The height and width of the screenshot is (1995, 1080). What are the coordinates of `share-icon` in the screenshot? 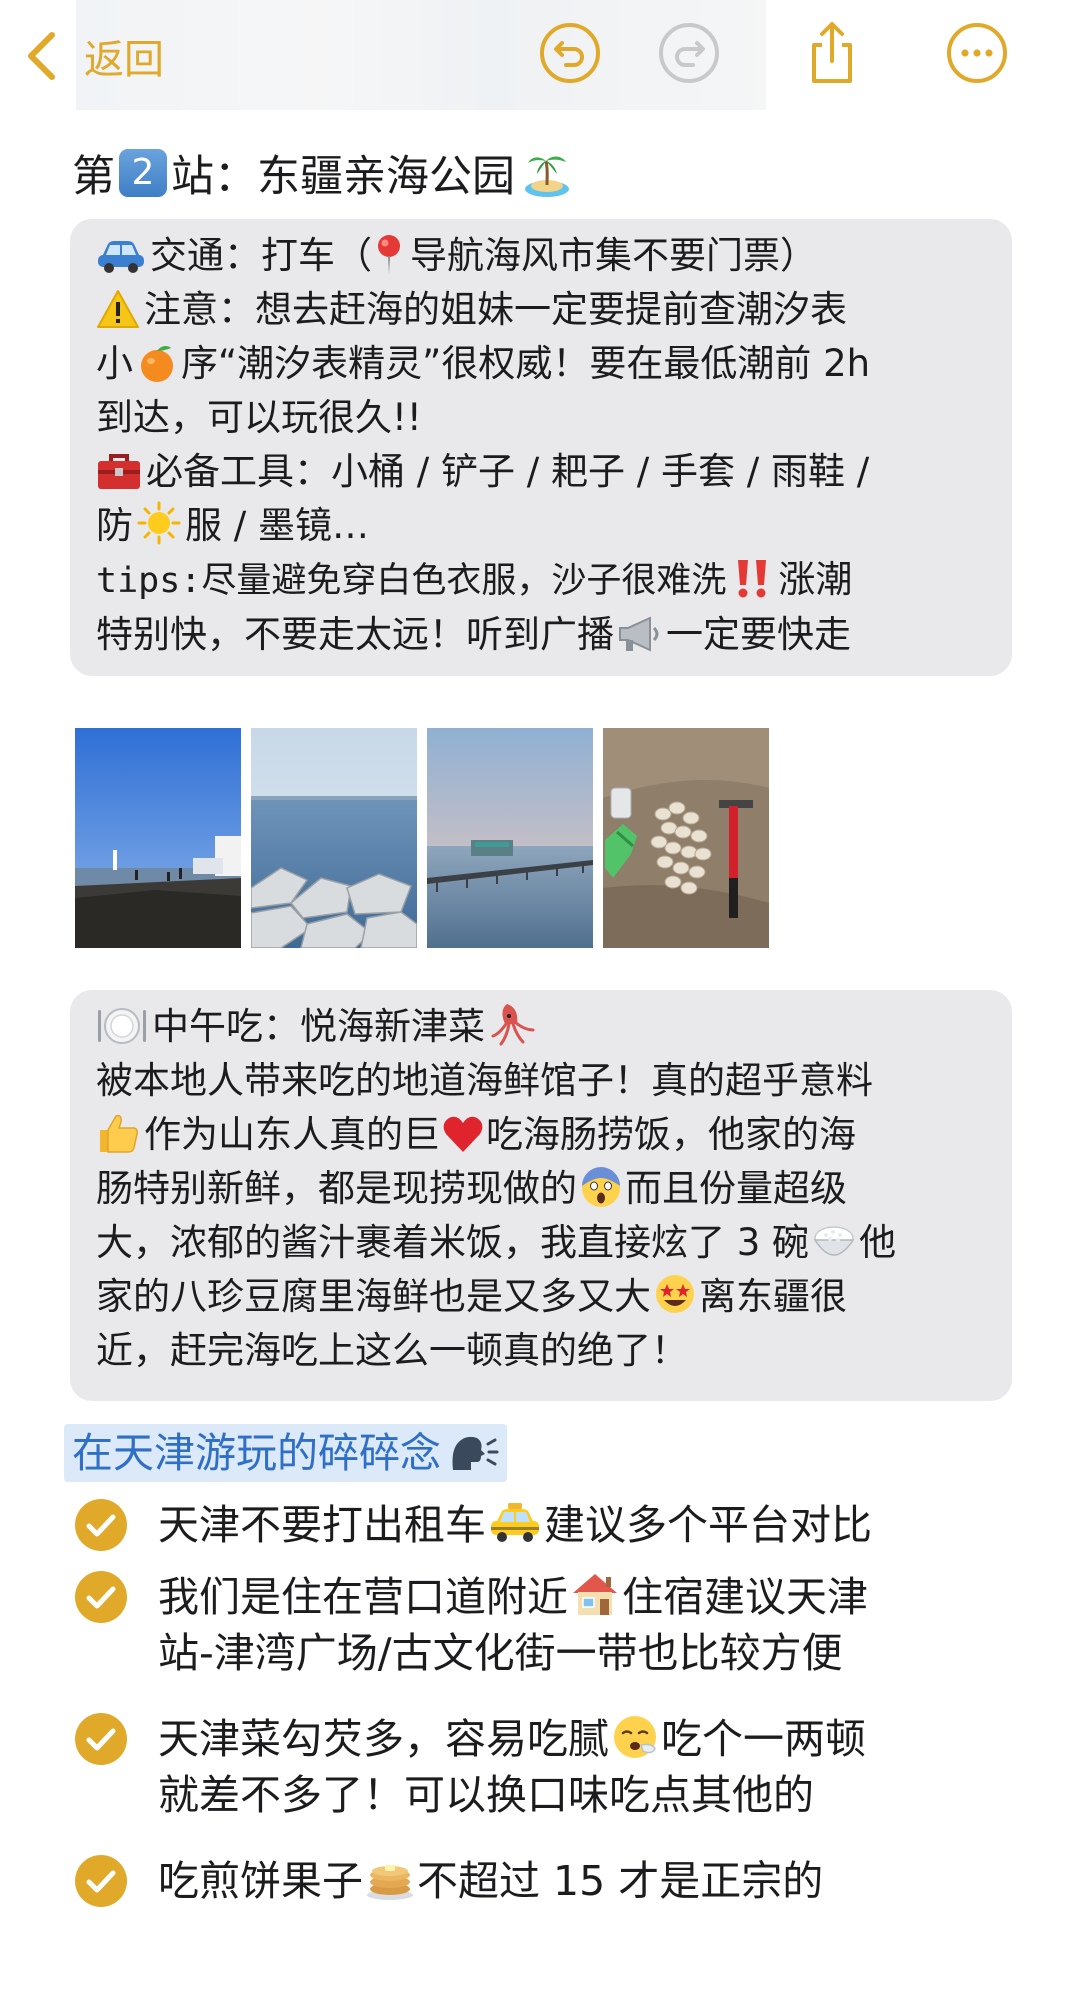 It's located at (832, 52).